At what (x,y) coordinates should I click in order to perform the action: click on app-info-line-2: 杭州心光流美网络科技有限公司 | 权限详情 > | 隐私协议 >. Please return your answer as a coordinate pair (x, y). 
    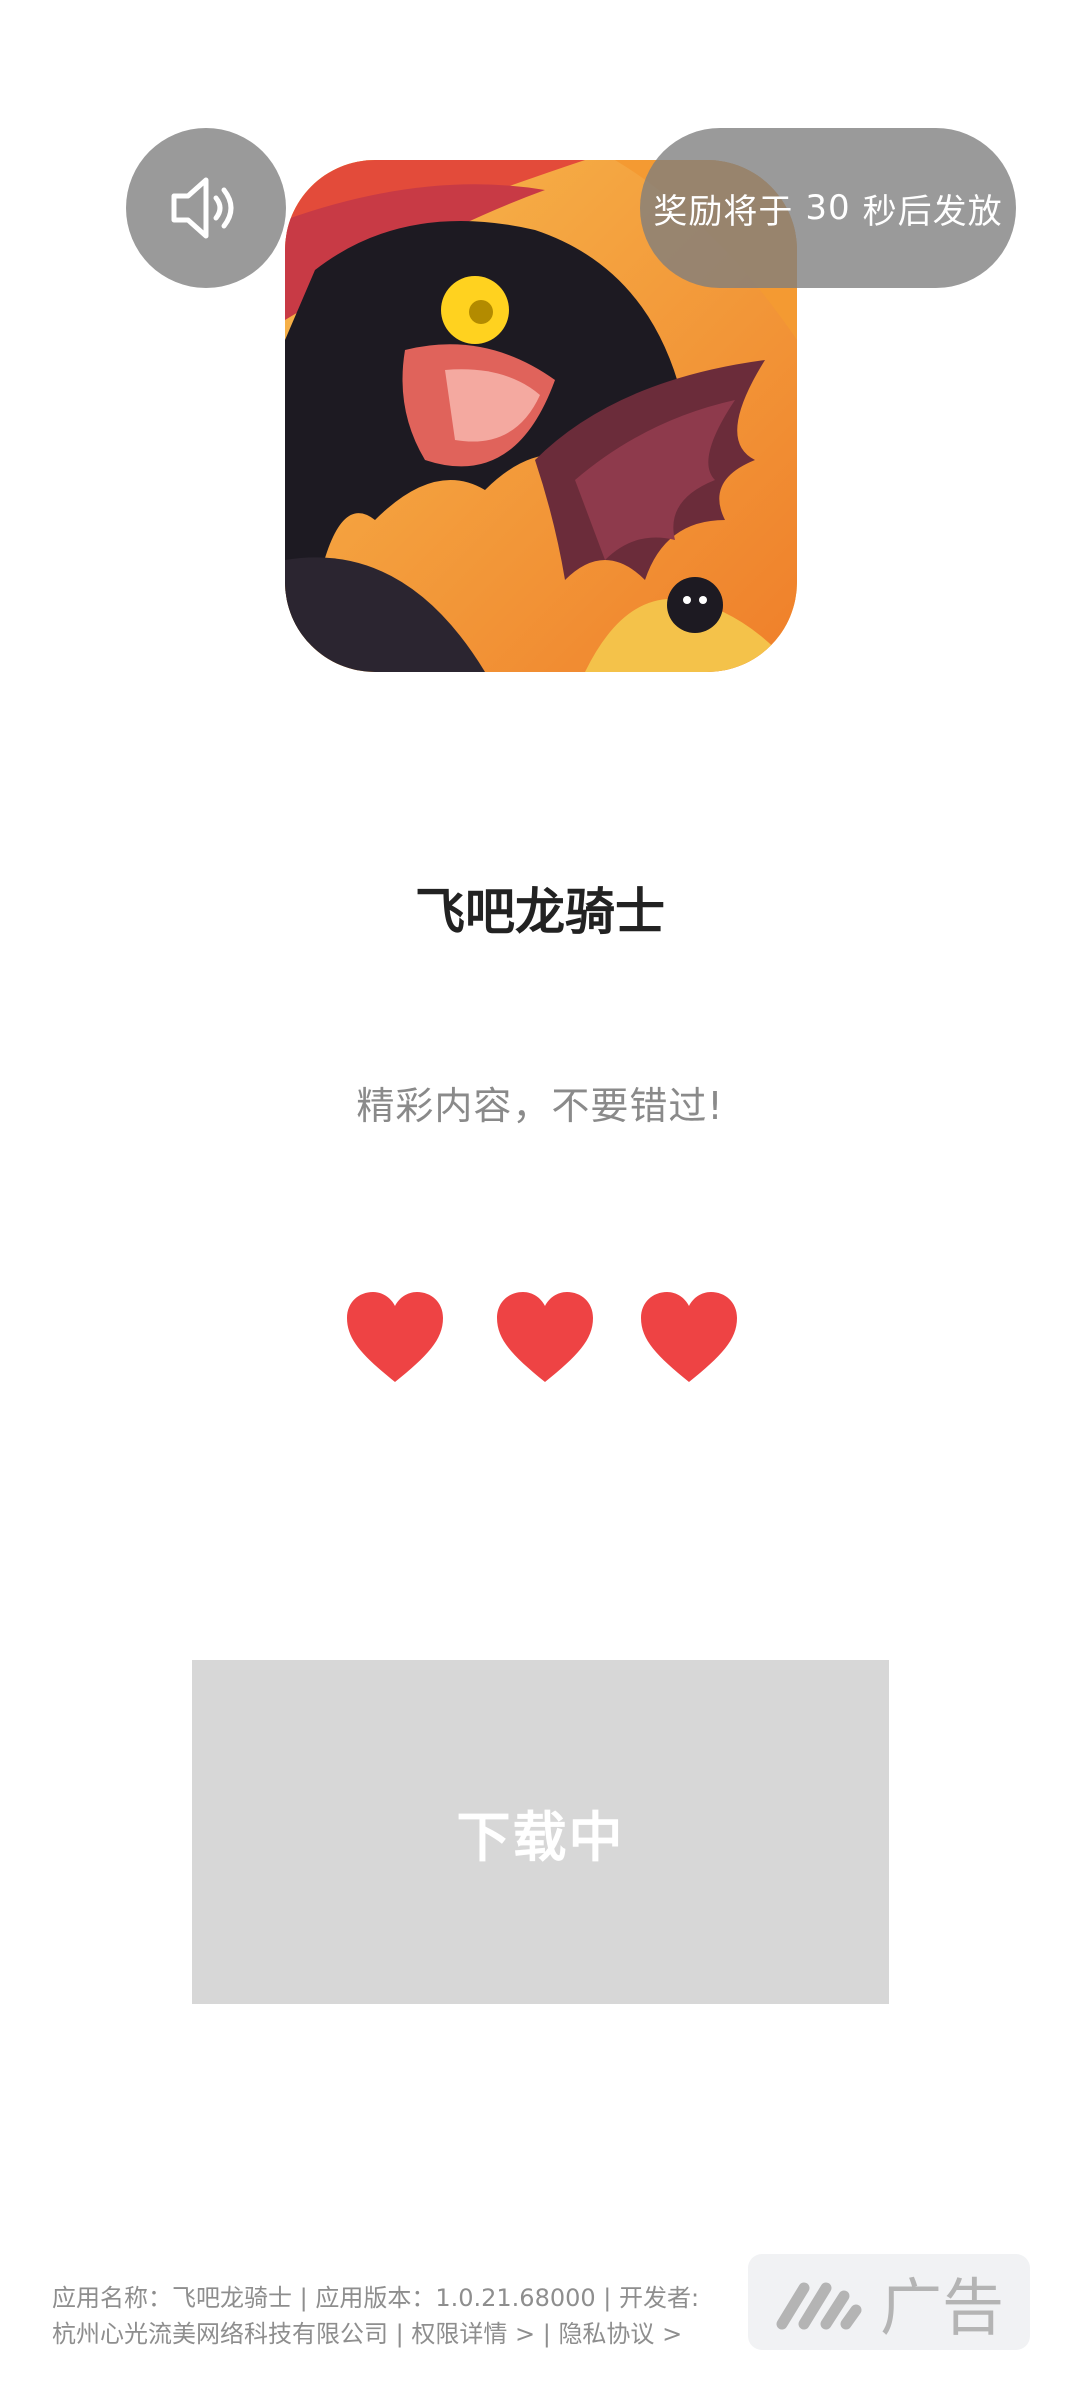
    Looking at the image, I should click on (372, 2334).